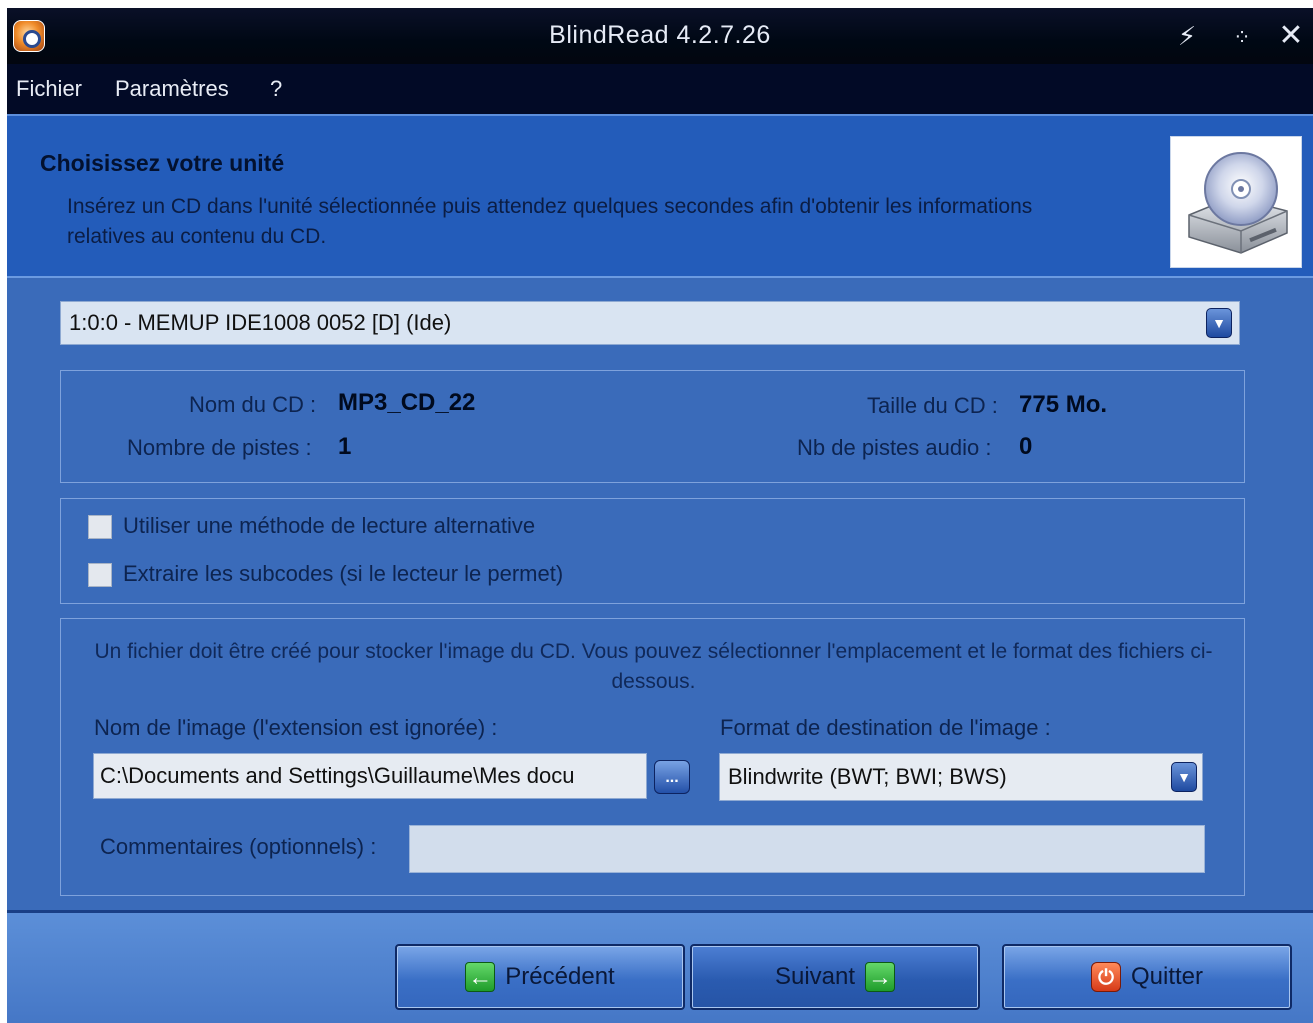 The width and height of the screenshot is (1313, 1023). Describe the element at coordinates (880, 977) in the screenshot. I see `arrow-right-icon: →` at that location.